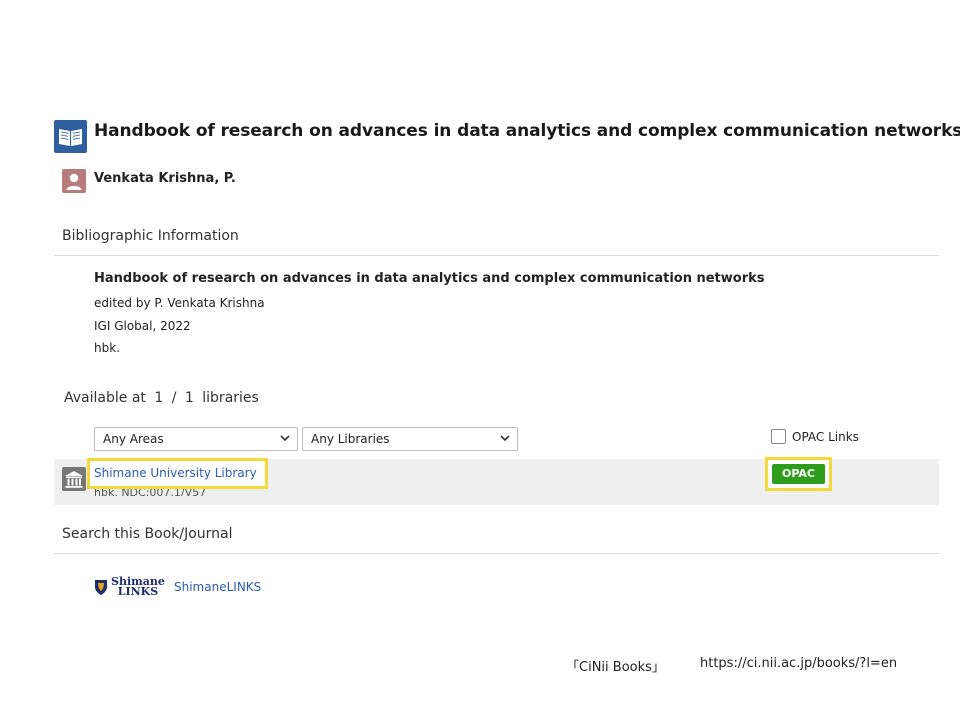 The height and width of the screenshot is (720, 960). I want to click on opac-button: OPAC, so click(798, 474).